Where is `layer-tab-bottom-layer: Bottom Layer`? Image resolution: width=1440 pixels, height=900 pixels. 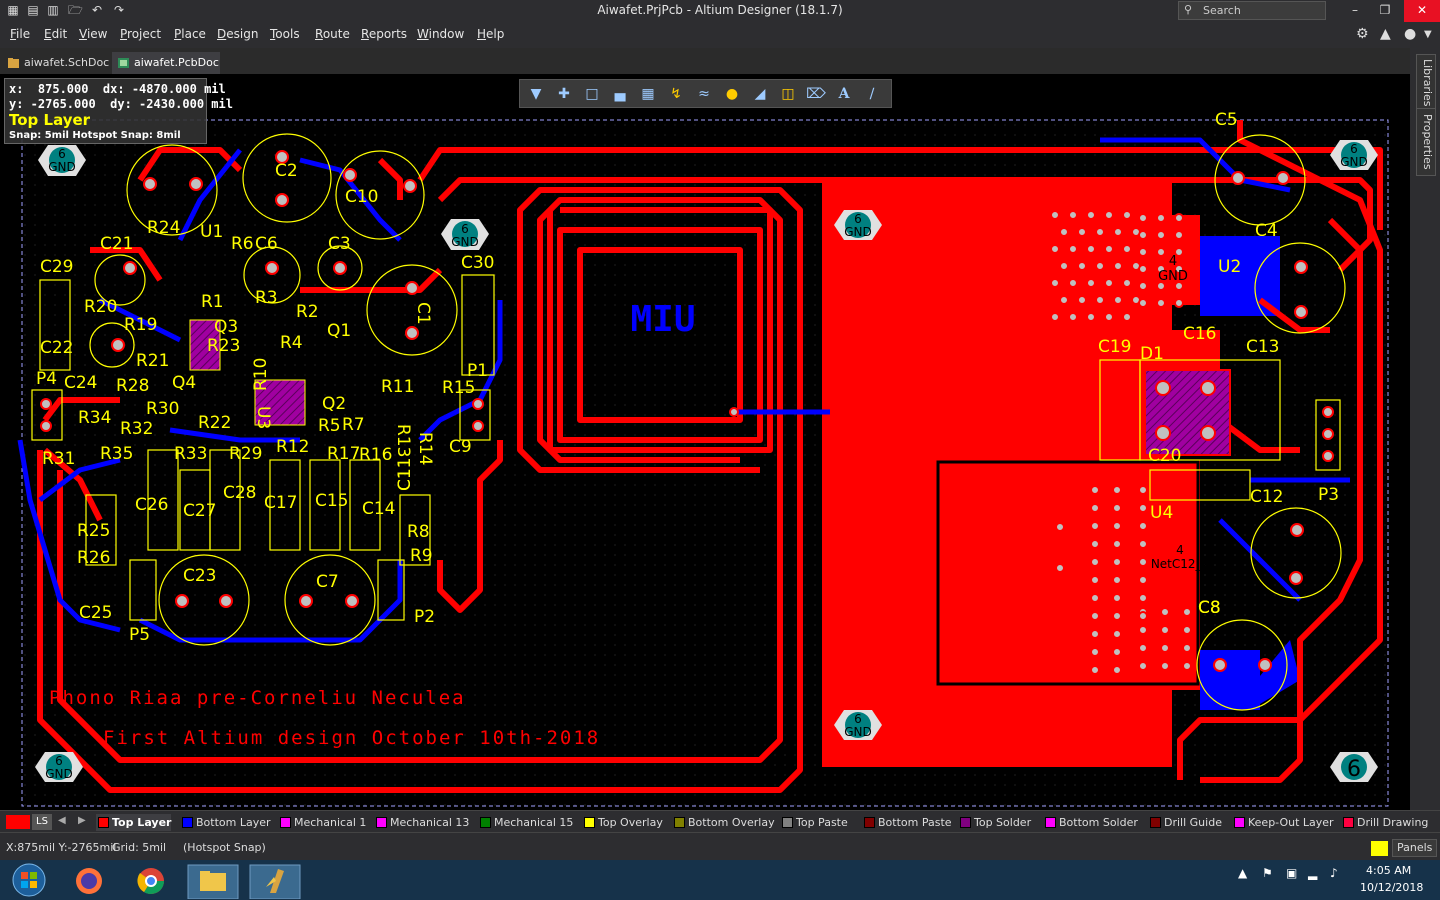
layer-tab-bottom-layer: Bottom Layer is located at coordinates (225, 822).